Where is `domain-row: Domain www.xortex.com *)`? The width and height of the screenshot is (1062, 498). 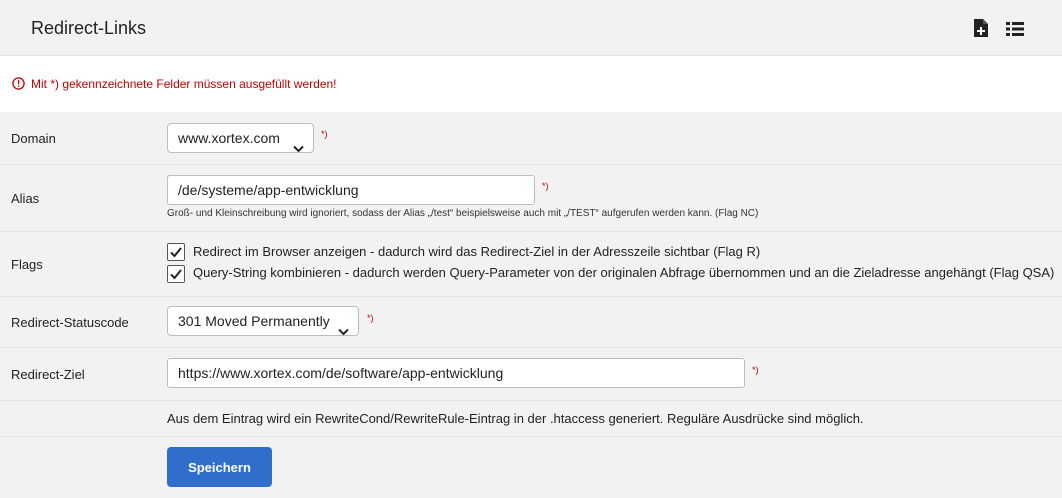
domain-row: Domain www.xortex.com *) is located at coordinates (531, 138).